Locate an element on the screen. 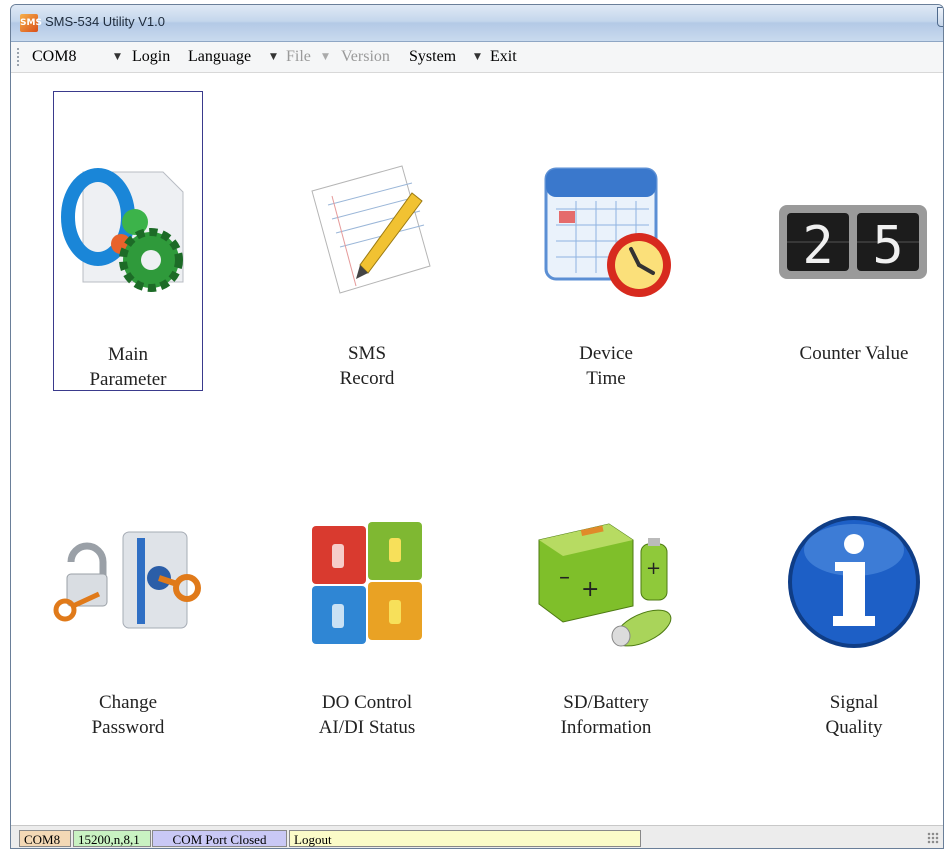 The height and width of the screenshot is (852, 948). tile-main-parameter: Main Parameter is located at coordinates (128, 241).